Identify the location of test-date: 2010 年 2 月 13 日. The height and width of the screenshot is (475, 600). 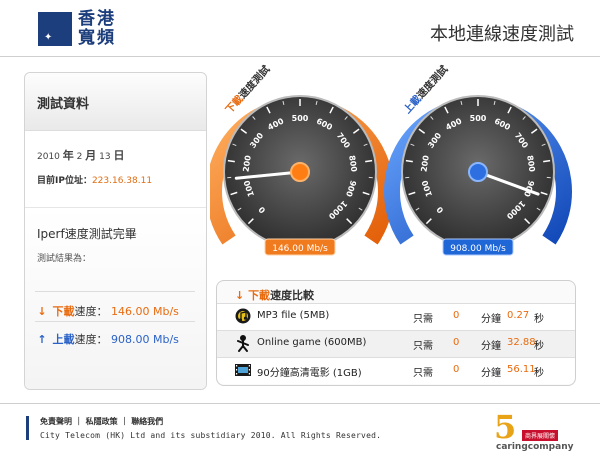
(80, 155).